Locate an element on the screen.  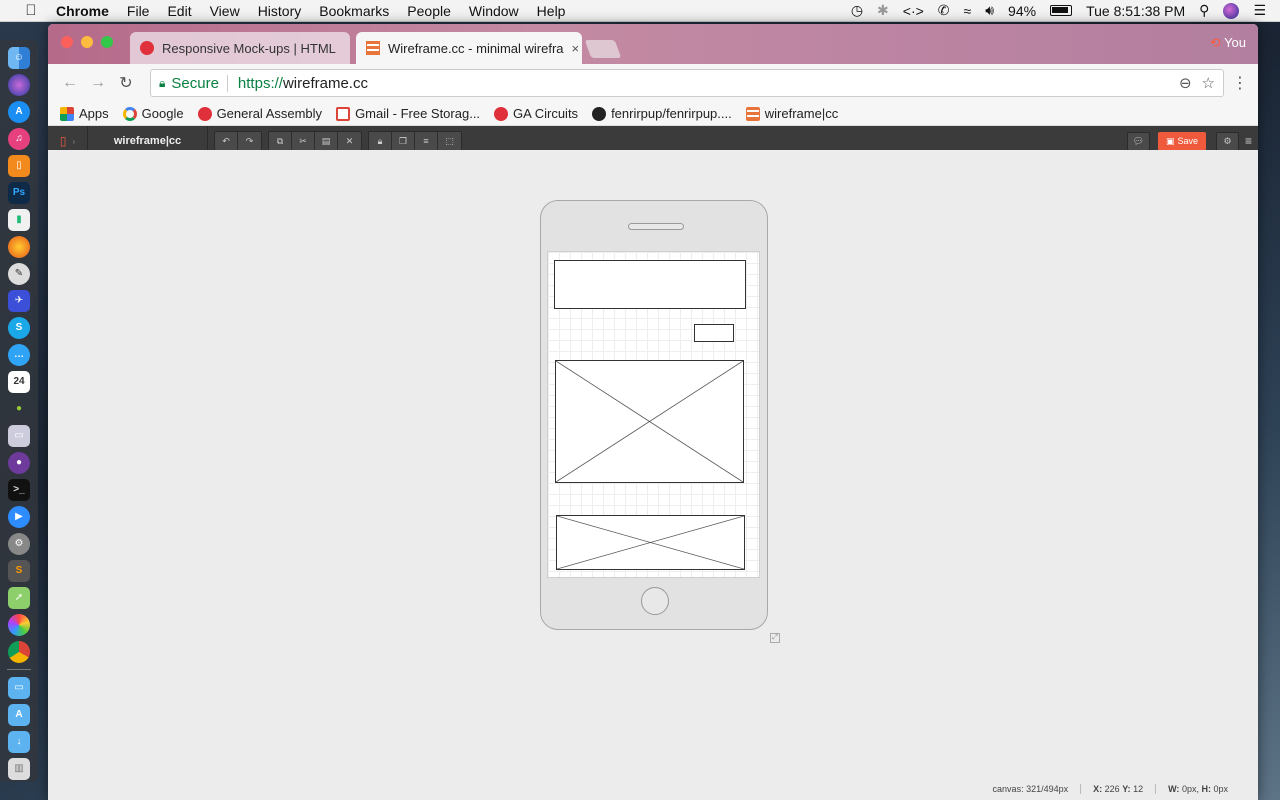
select-area-icon: ⬚ is located at coordinates (449, 141).